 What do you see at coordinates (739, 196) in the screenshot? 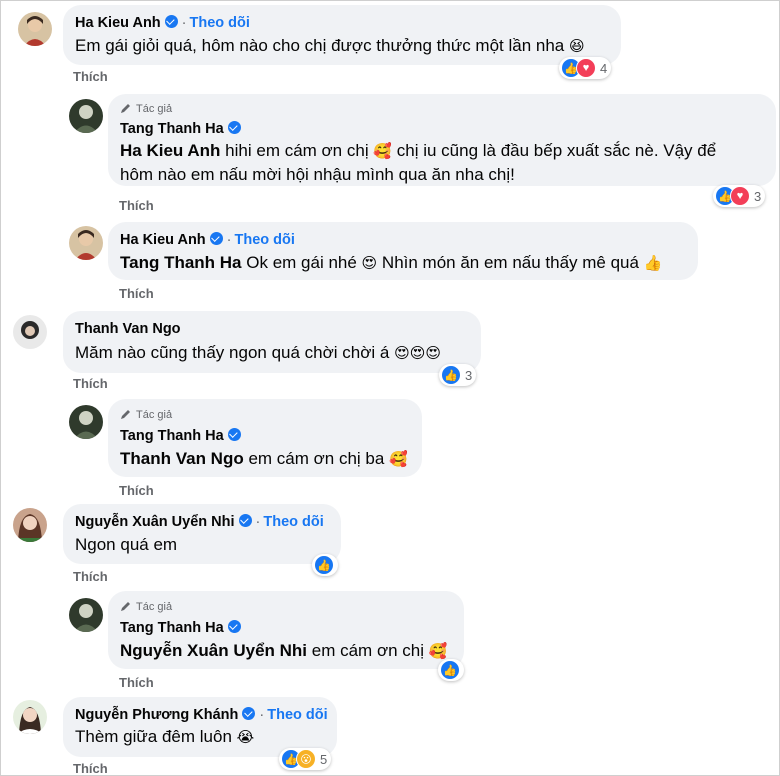
I see `reaction-summary: 👍 ♥ 3` at bounding box center [739, 196].